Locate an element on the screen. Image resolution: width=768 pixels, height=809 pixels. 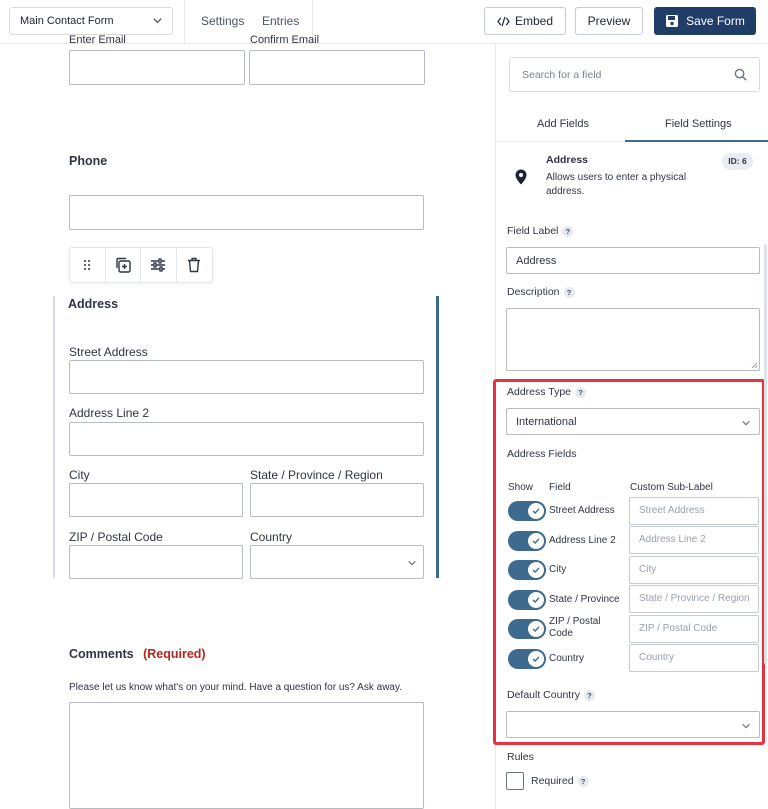
resize-handle-icon is located at coordinates (754, 365).